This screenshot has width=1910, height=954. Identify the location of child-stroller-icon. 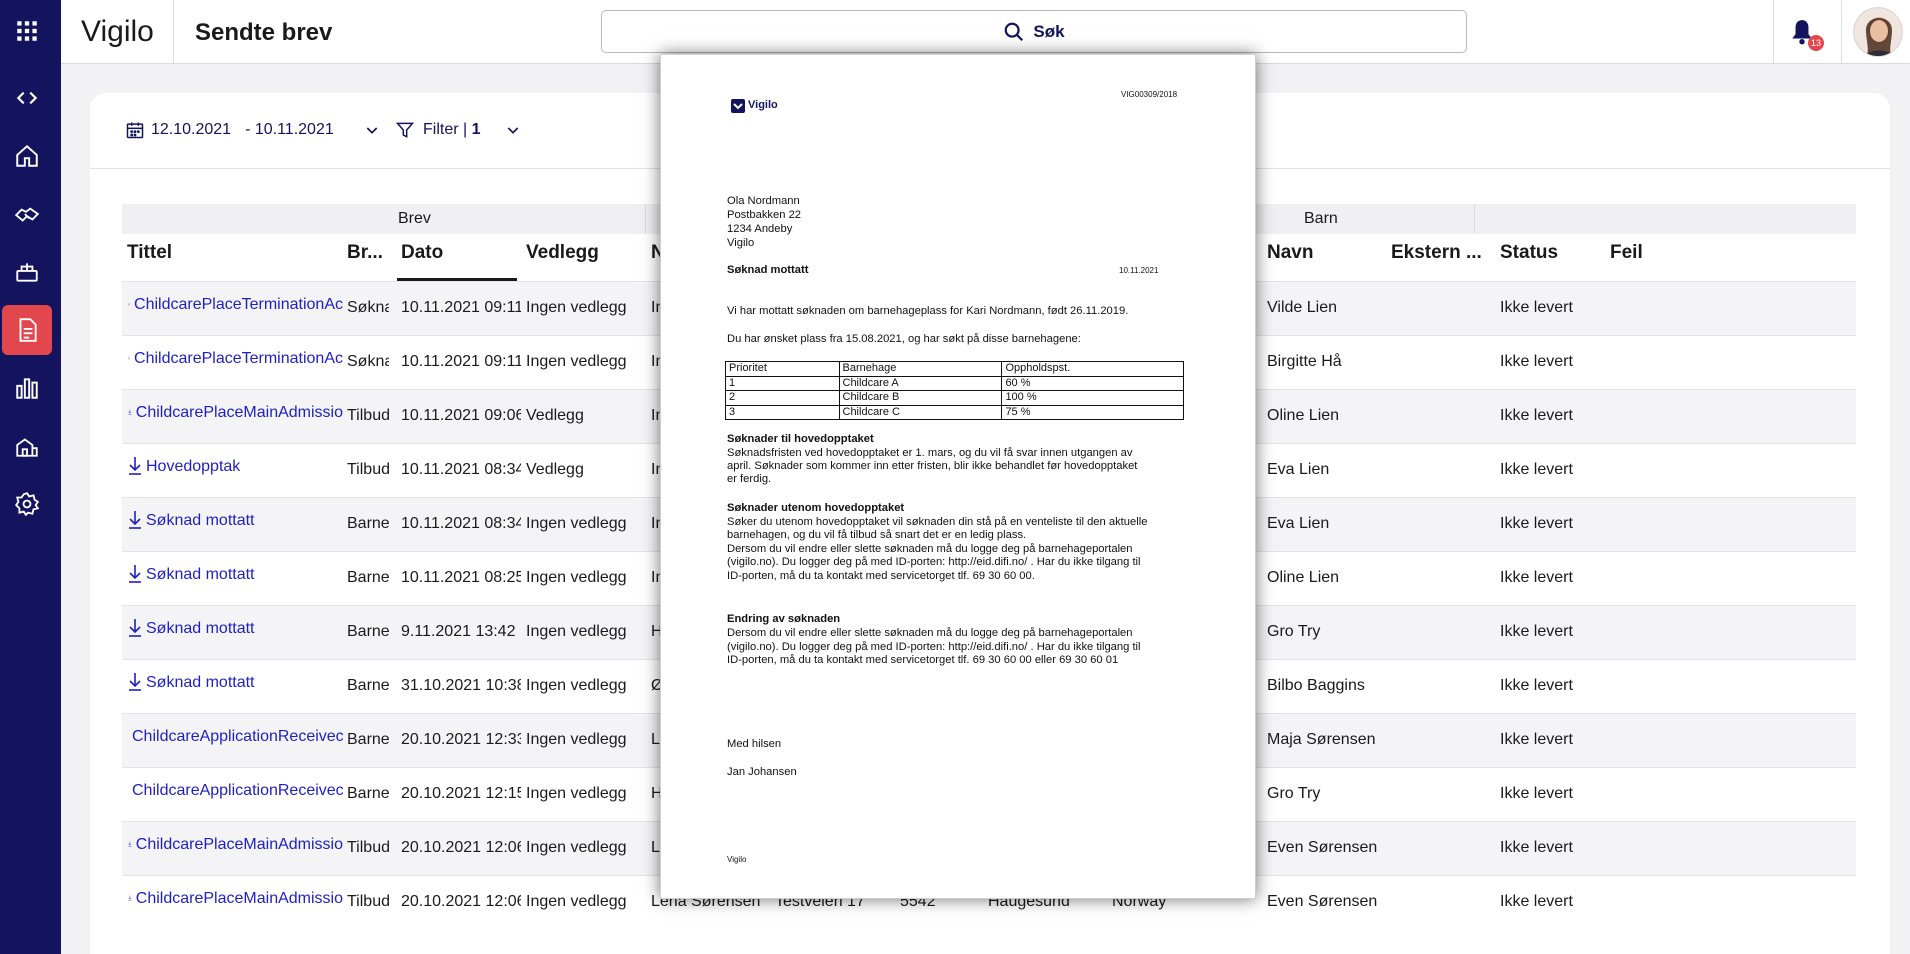
(27, 272).